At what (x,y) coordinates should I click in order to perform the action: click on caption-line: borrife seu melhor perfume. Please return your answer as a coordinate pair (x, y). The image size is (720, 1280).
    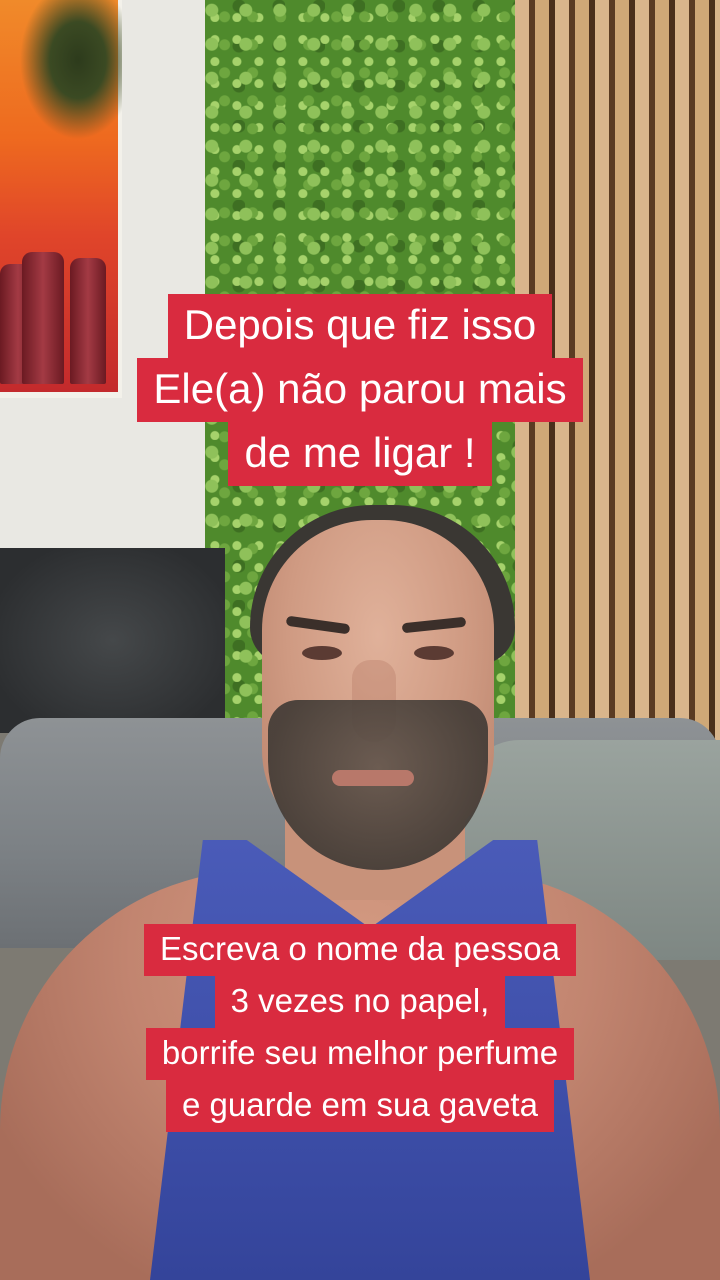
    Looking at the image, I should click on (360, 1054).